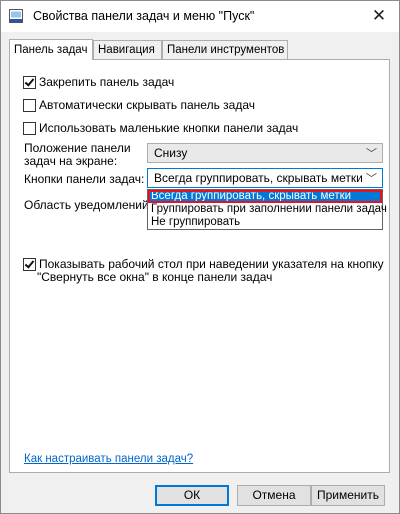  What do you see at coordinates (29, 105) in the screenshot?
I see `autohide-checkbox` at bounding box center [29, 105].